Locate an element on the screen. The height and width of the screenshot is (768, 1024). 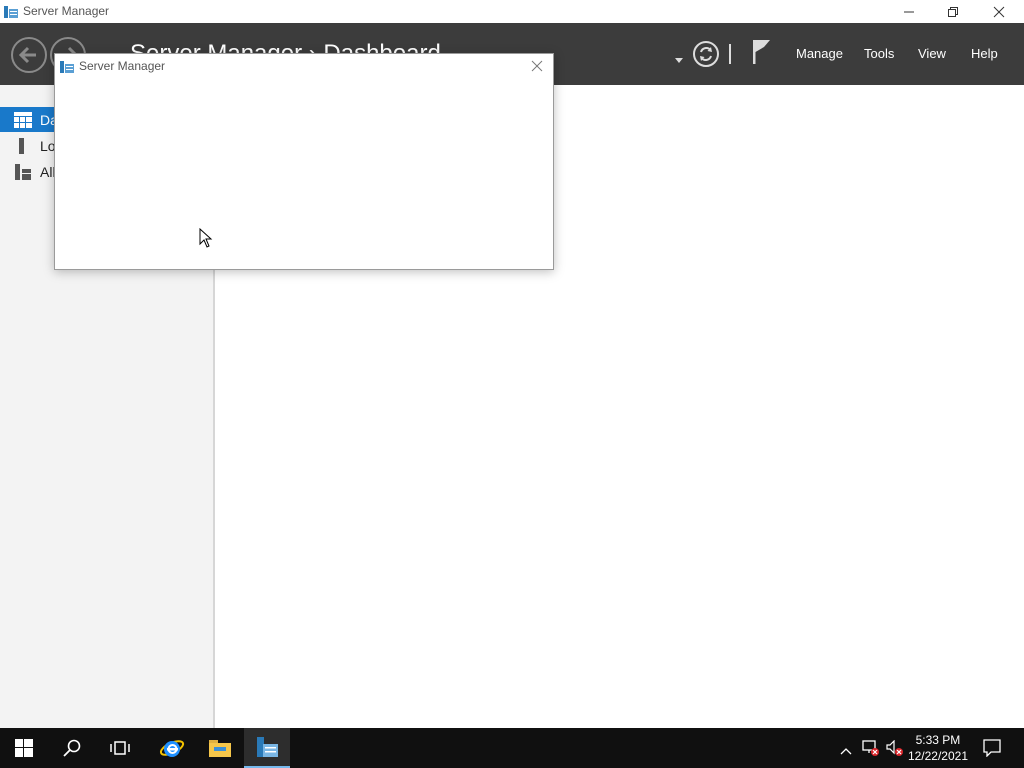
menu-view: View is located at coordinates (932, 53).